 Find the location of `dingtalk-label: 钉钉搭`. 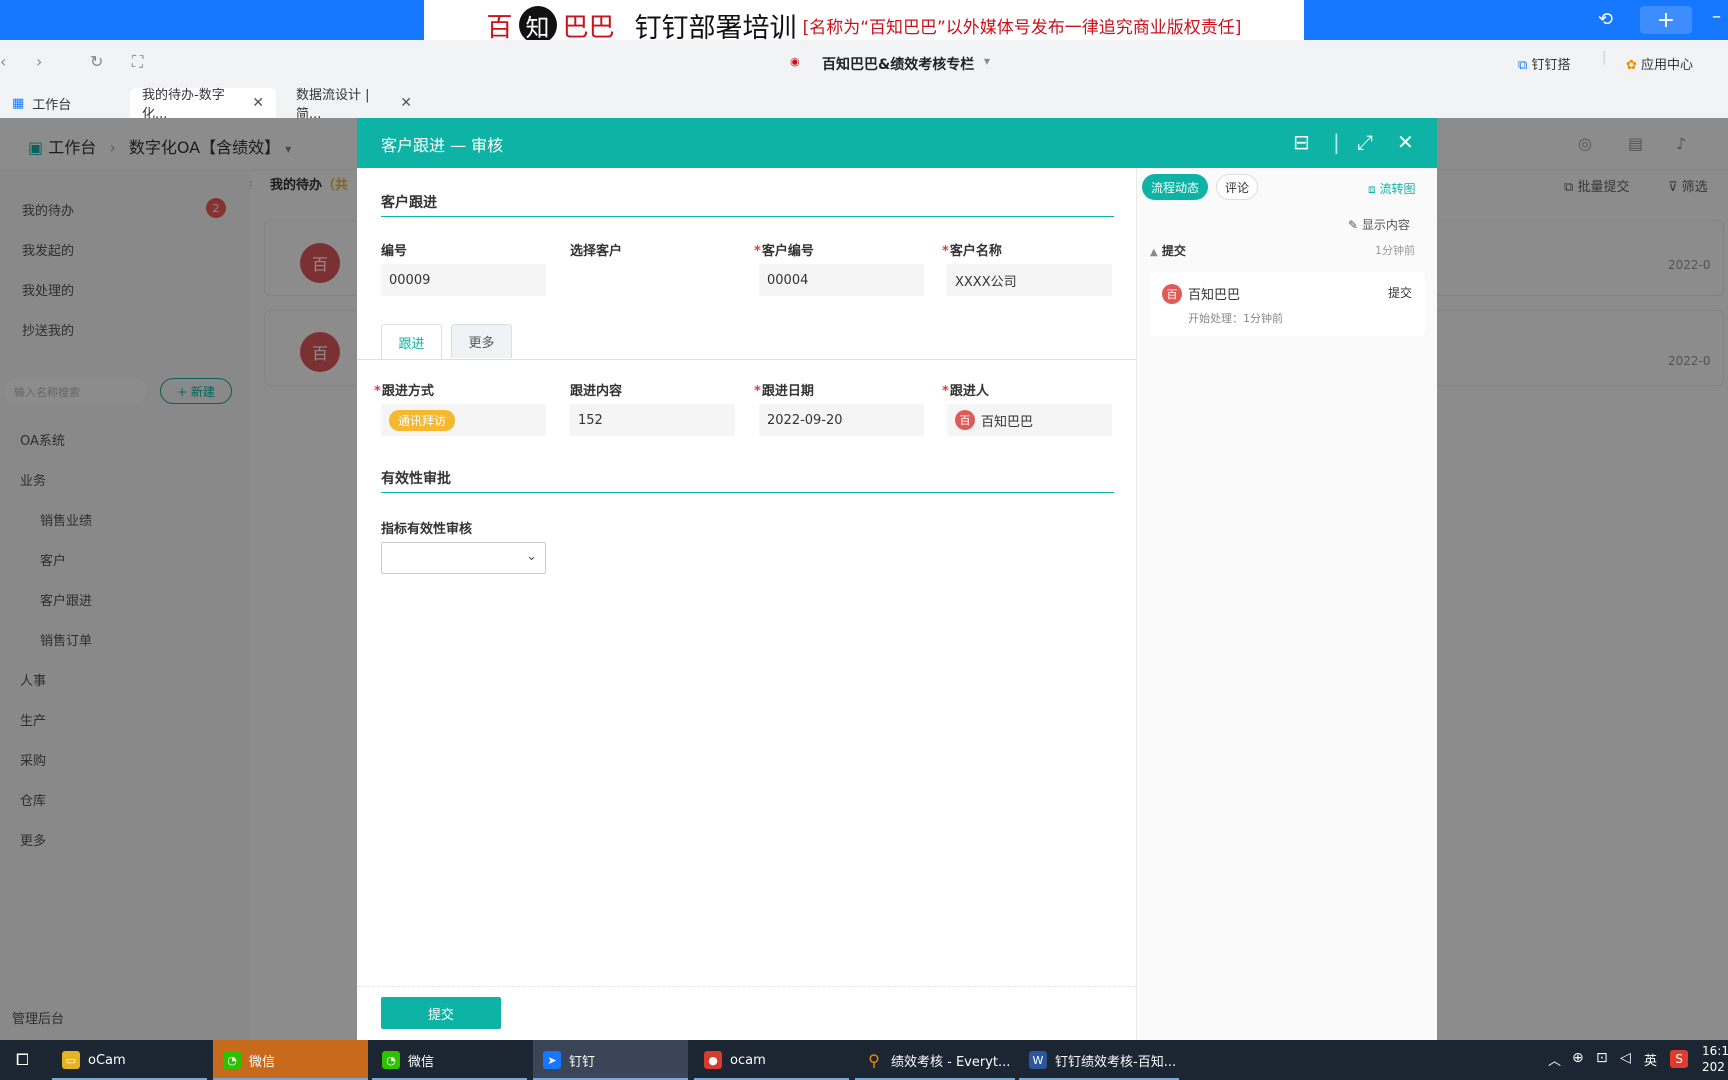

dingtalk-label: 钉钉搭 is located at coordinates (1551, 65).